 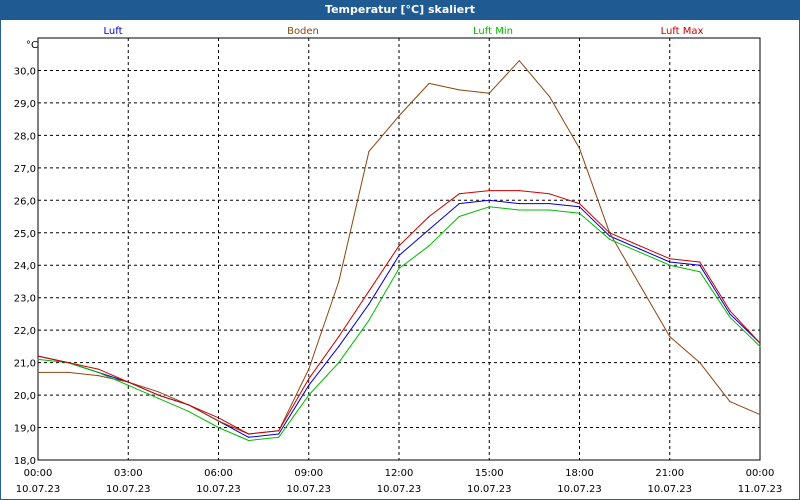 I want to click on y-tick-label: 25,0, so click(x=25, y=234).